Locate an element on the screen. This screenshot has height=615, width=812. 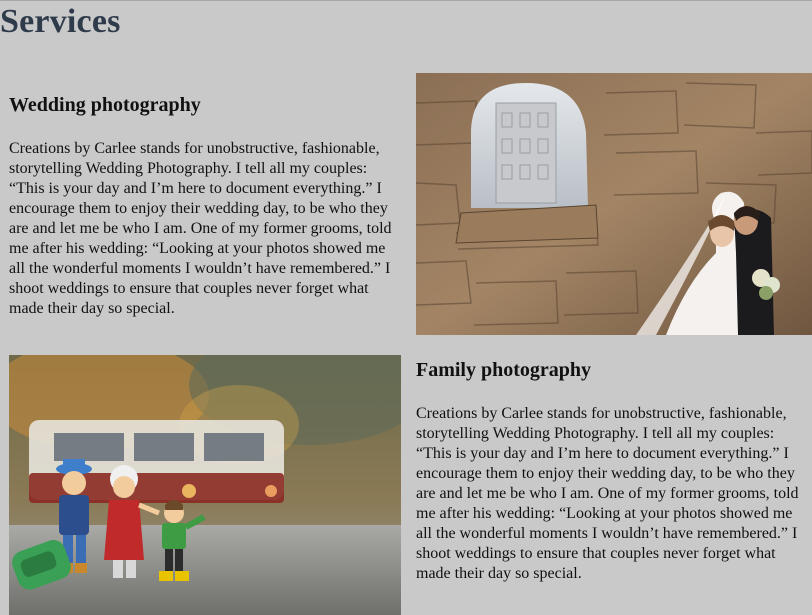
page-title: Services is located at coordinates (60, 21).